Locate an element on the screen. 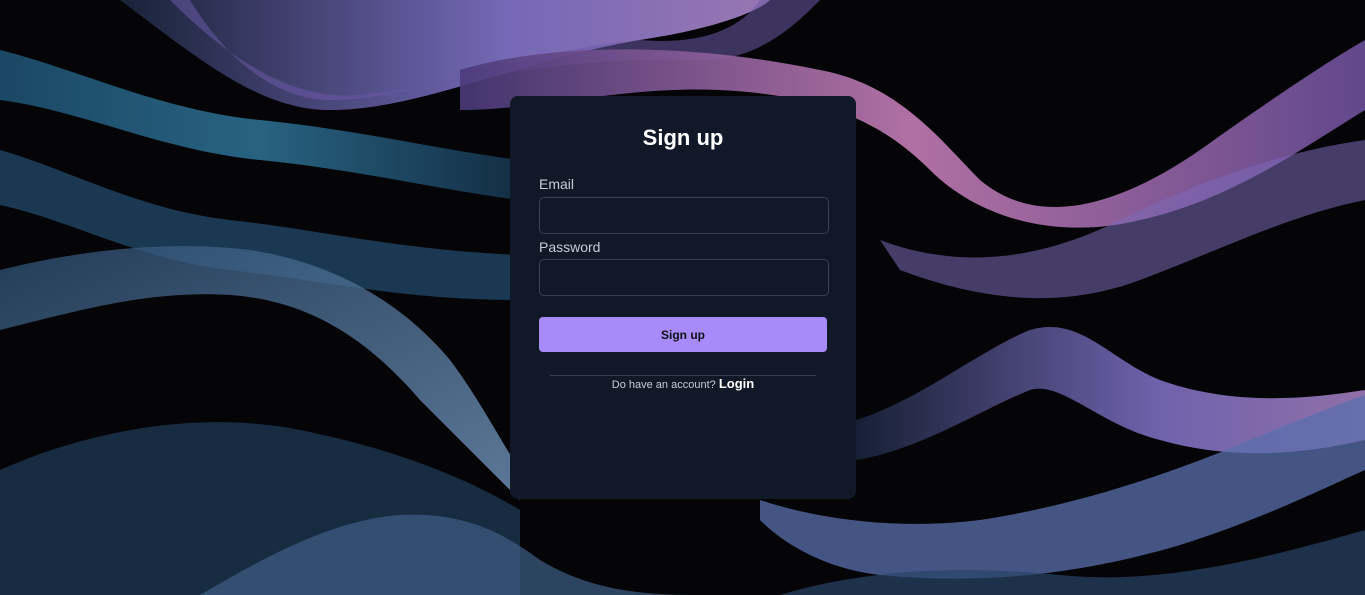 This screenshot has width=1365, height=595. page-title: Sign up is located at coordinates (683, 137).